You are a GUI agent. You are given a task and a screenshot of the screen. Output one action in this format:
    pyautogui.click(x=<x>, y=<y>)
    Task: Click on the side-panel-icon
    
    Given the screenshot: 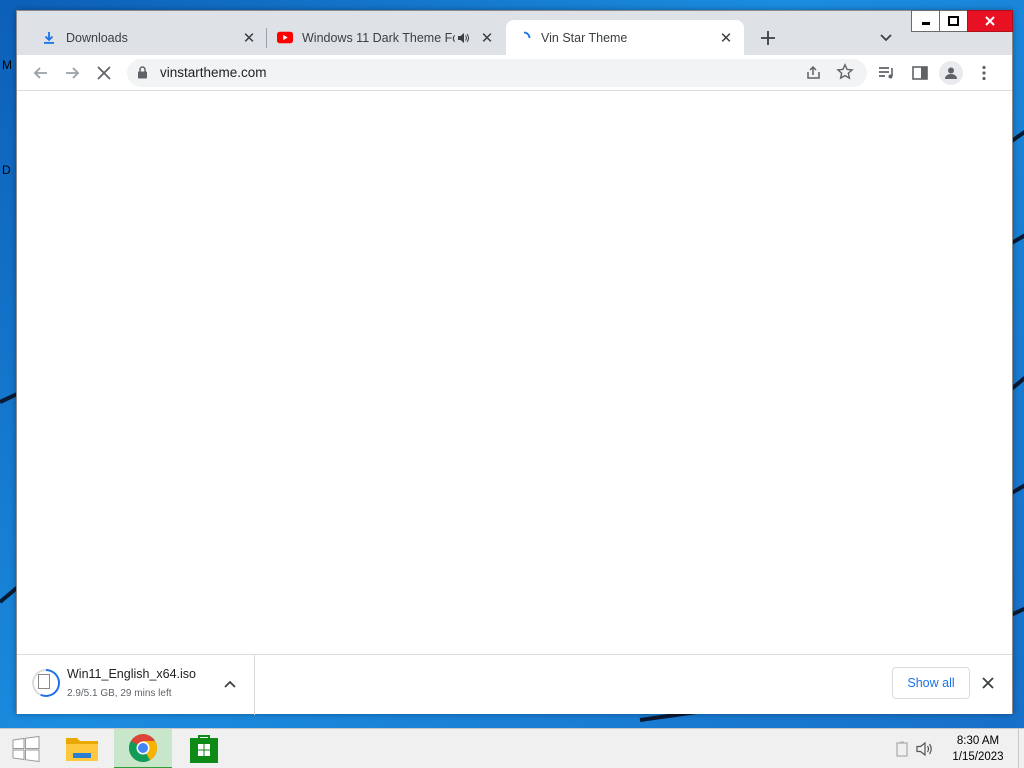 What is the action you would take?
    pyautogui.click(x=920, y=73)
    